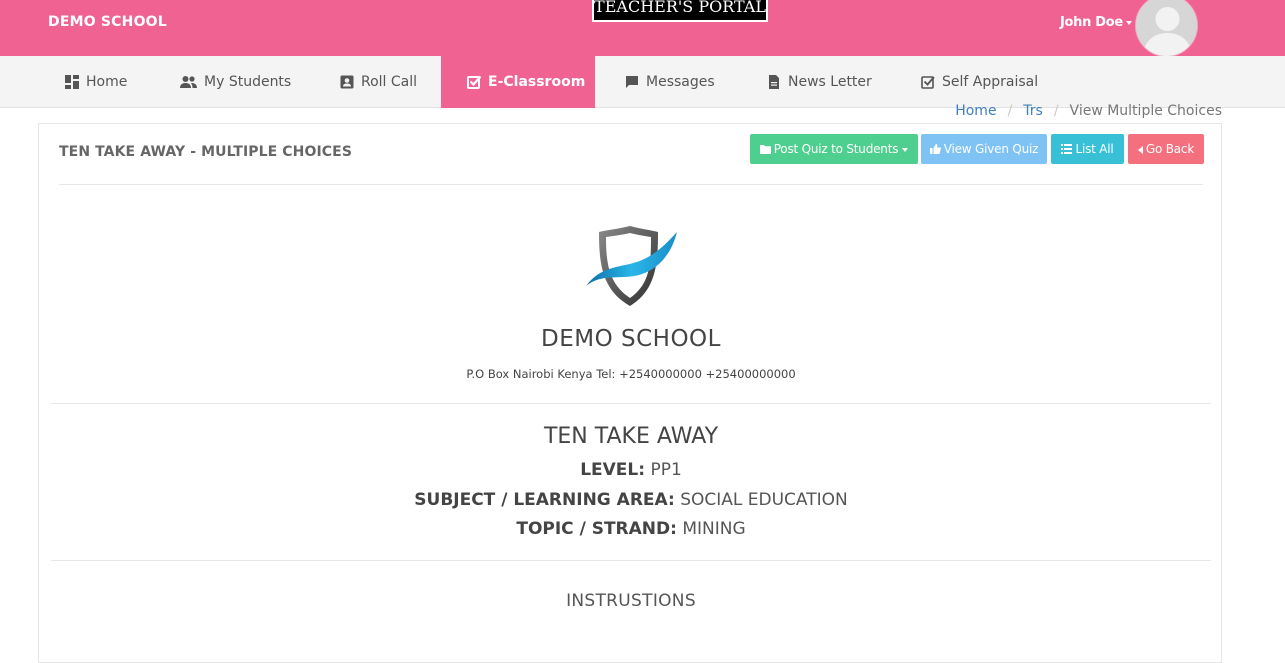  What do you see at coordinates (764, 500) in the screenshot?
I see `subject-value: SOCIAL EDUCATION` at bounding box center [764, 500].